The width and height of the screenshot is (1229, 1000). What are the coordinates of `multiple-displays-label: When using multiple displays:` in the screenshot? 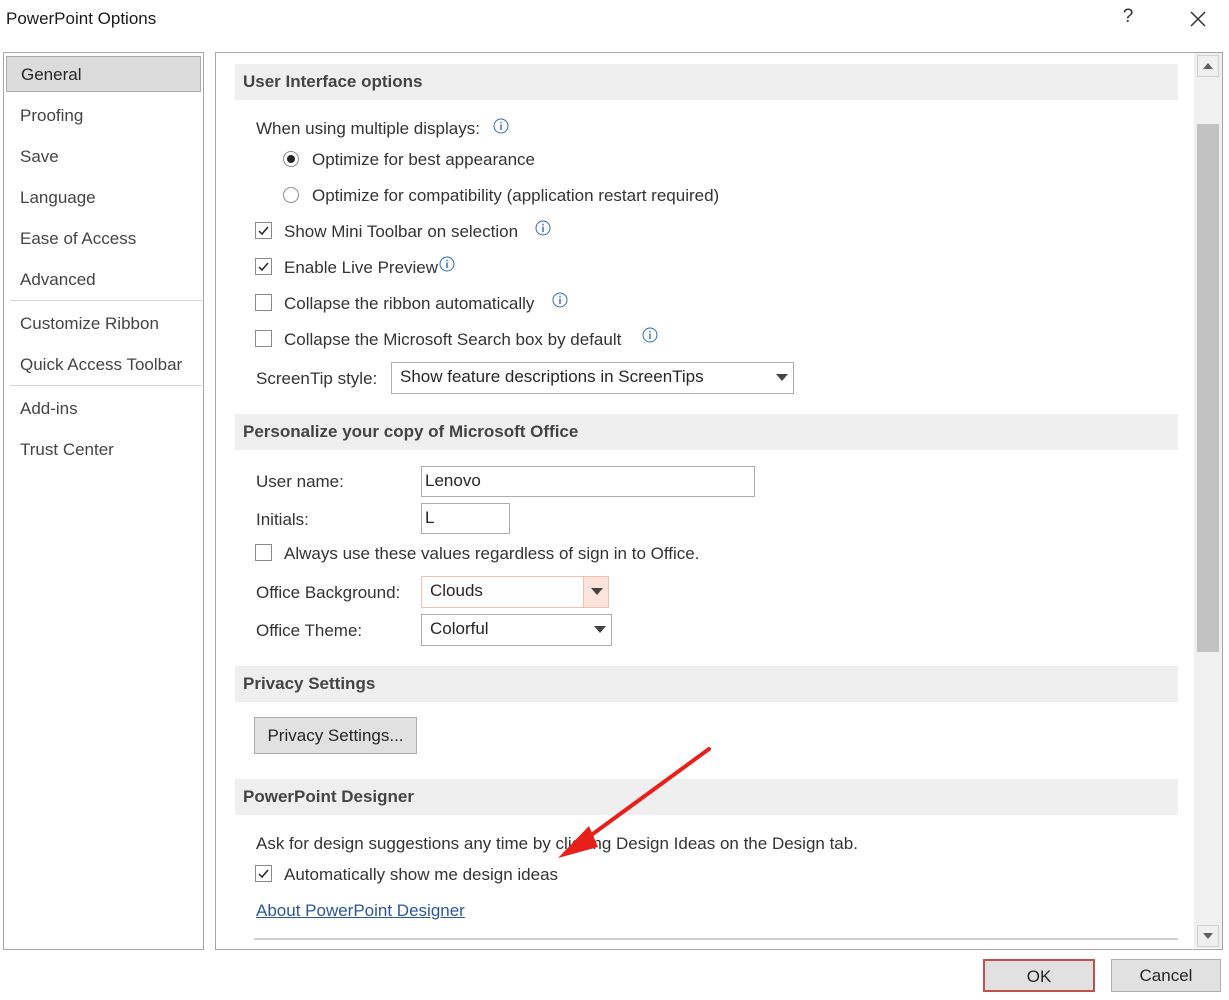 It's located at (368, 128).